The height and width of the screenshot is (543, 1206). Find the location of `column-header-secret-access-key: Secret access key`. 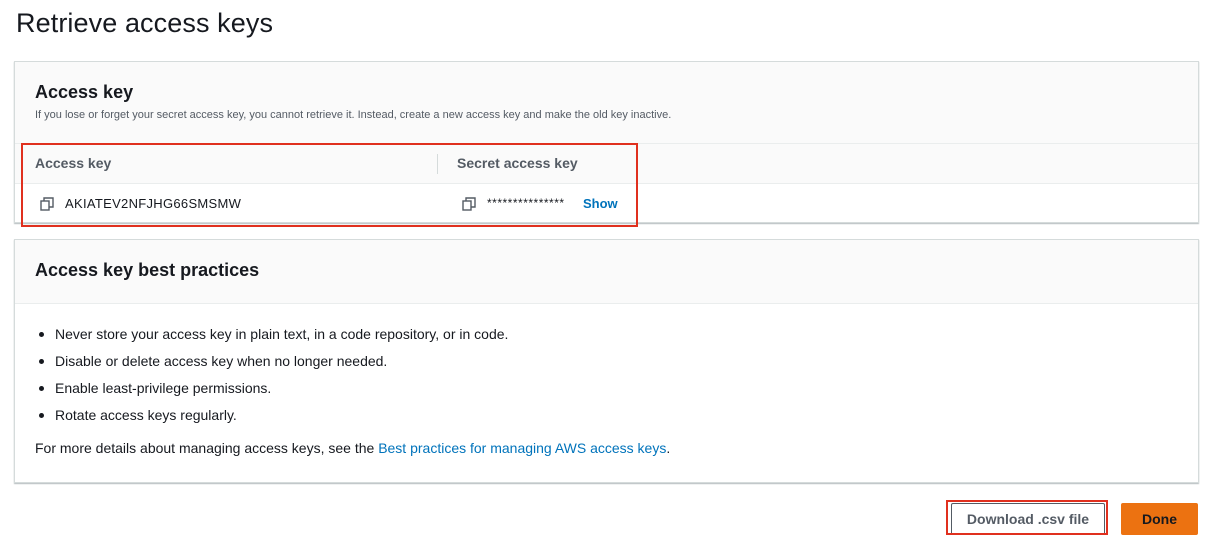

column-header-secret-access-key: Secret access key is located at coordinates (517, 163).